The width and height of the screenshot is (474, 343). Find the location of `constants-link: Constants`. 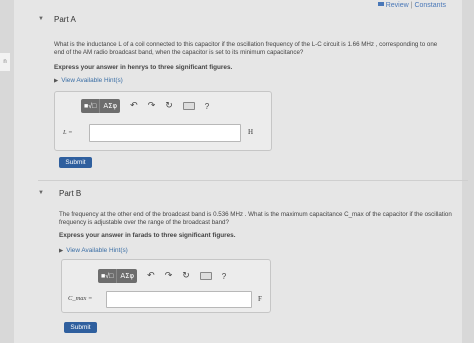

constants-link: Constants is located at coordinates (430, 5).